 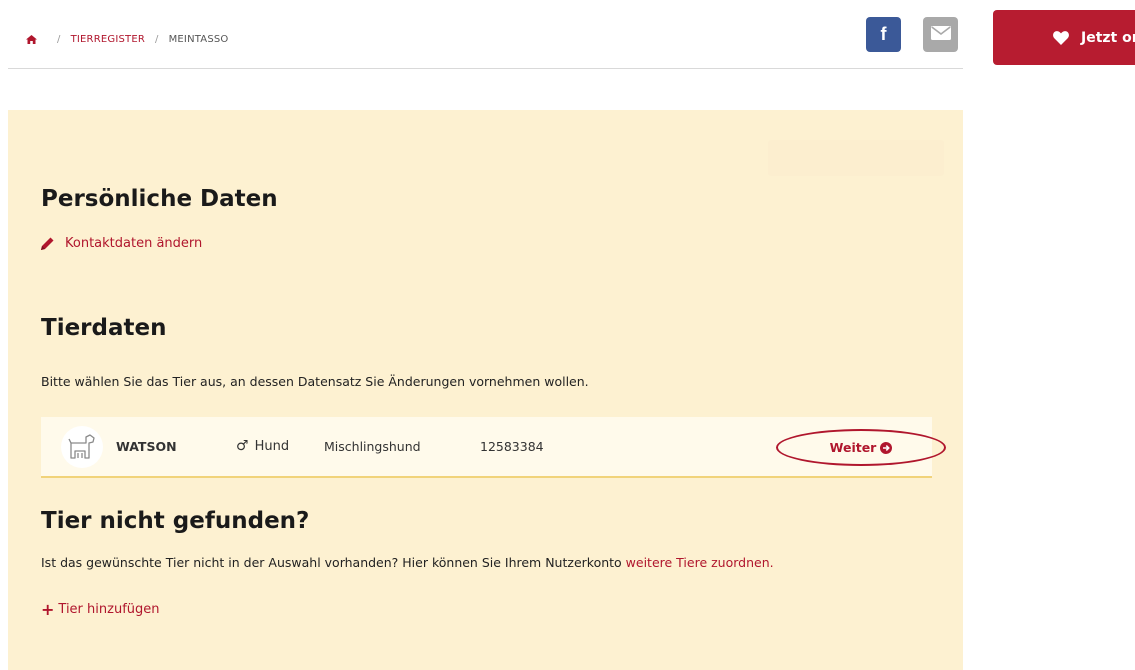 I want to click on envelope-icon, so click(x=940, y=34).